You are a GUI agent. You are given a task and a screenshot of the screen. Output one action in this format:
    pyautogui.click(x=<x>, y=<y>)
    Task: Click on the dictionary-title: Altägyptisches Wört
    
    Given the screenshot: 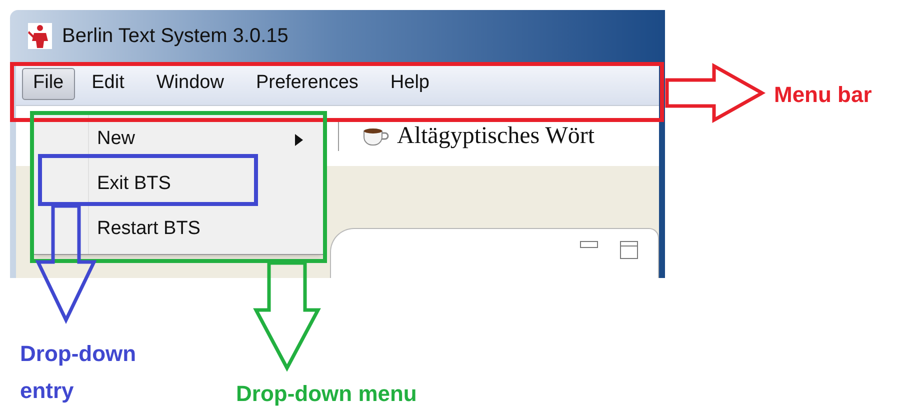 What is the action you would take?
    pyautogui.click(x=496, y=136)
    